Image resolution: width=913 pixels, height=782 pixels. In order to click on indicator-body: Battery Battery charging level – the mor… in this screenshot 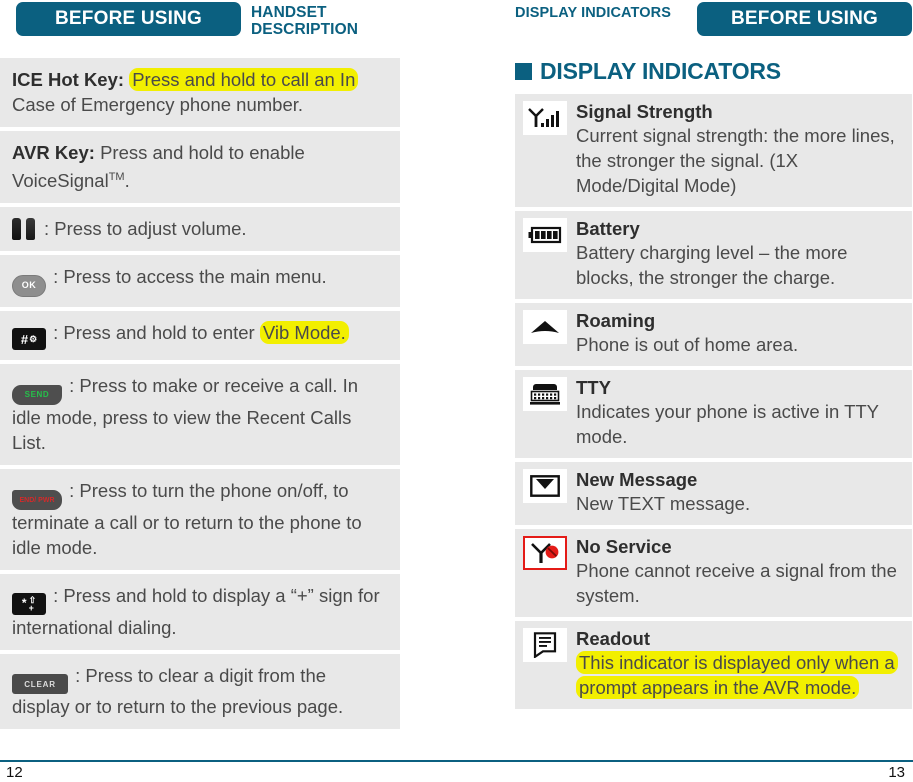, I will do `click(740, 254)`.